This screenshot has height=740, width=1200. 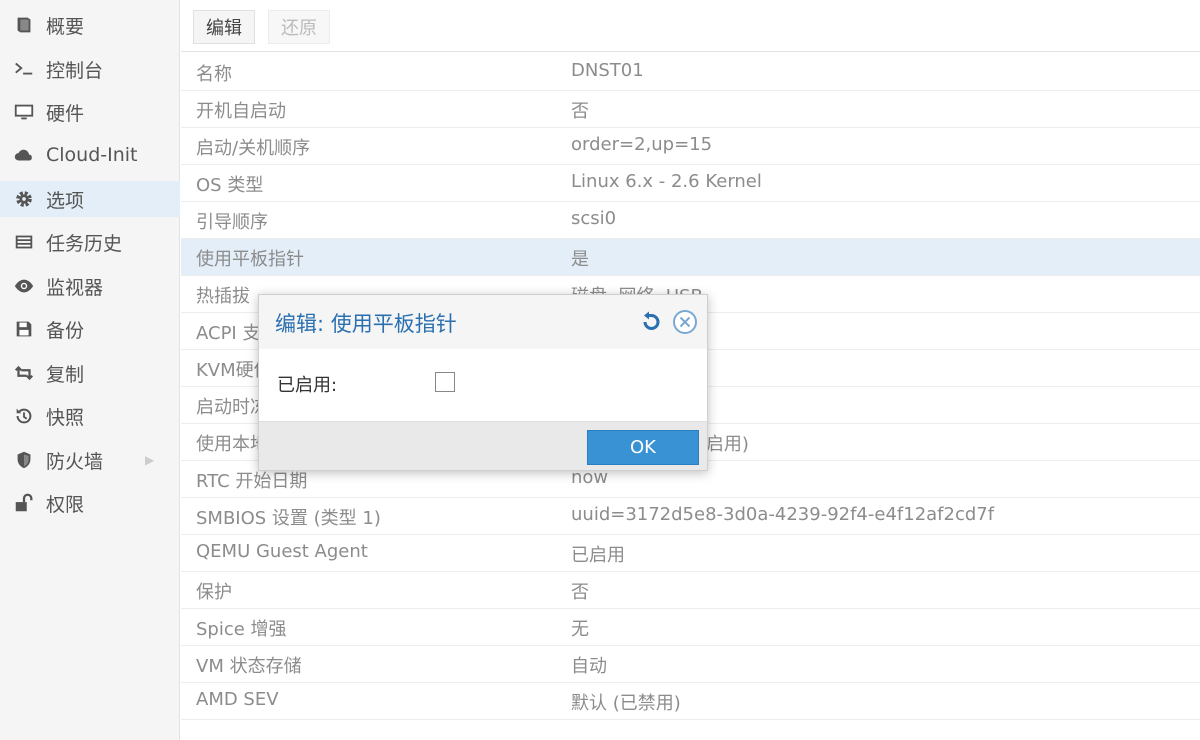 I want to click on table-row: 保护 否, so click(x=690, y=590).